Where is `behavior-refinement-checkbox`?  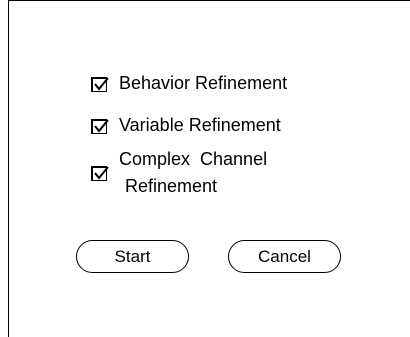 behavior-refinement-checkbox is located at coordinates (100, 84).